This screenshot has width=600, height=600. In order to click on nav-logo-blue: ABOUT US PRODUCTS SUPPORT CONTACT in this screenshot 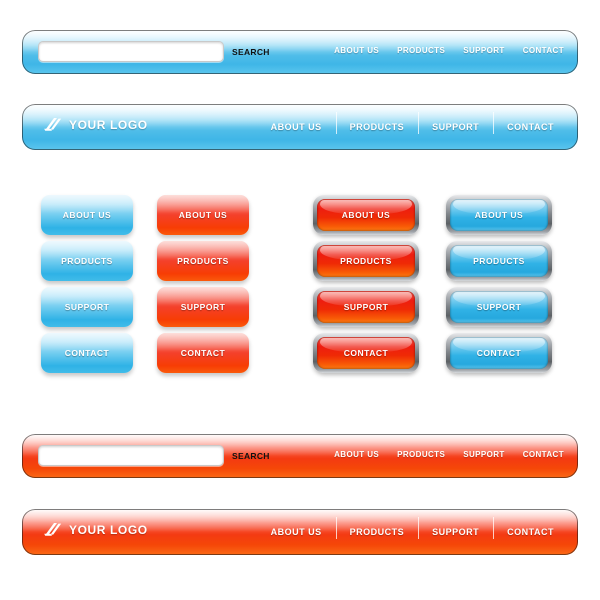, I will do `click(412, 127)`.